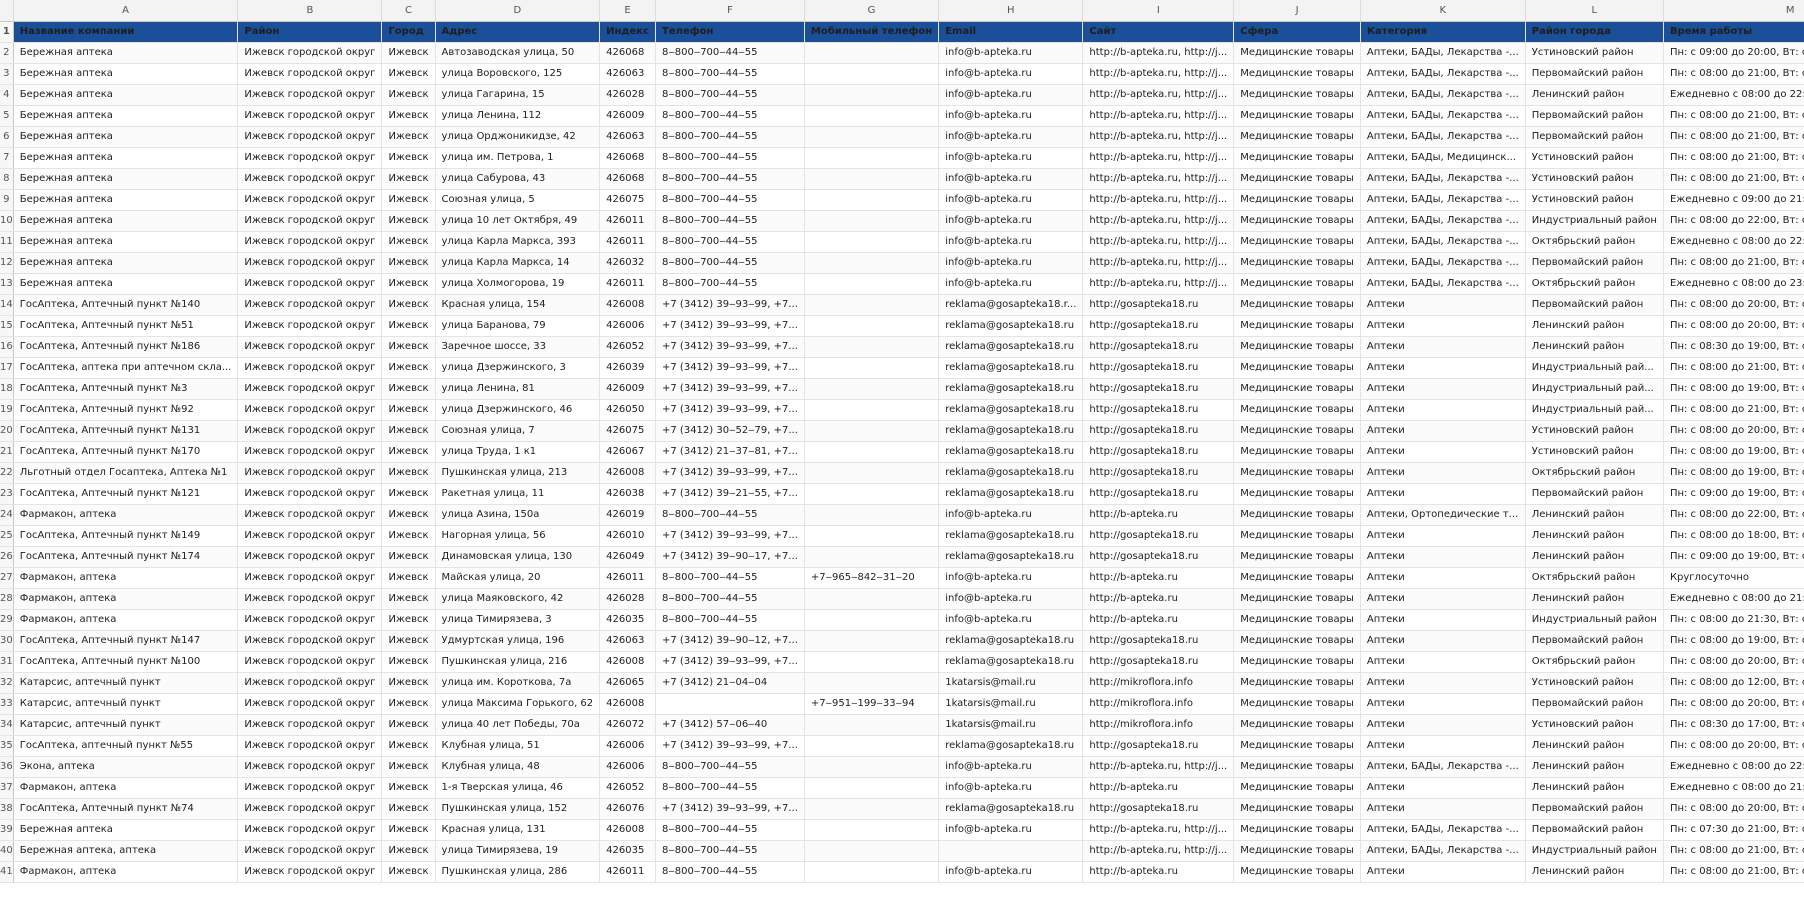  Describe the element at coordinates (7, 179) in the screenshot. I see `row-number: 8` at that location.